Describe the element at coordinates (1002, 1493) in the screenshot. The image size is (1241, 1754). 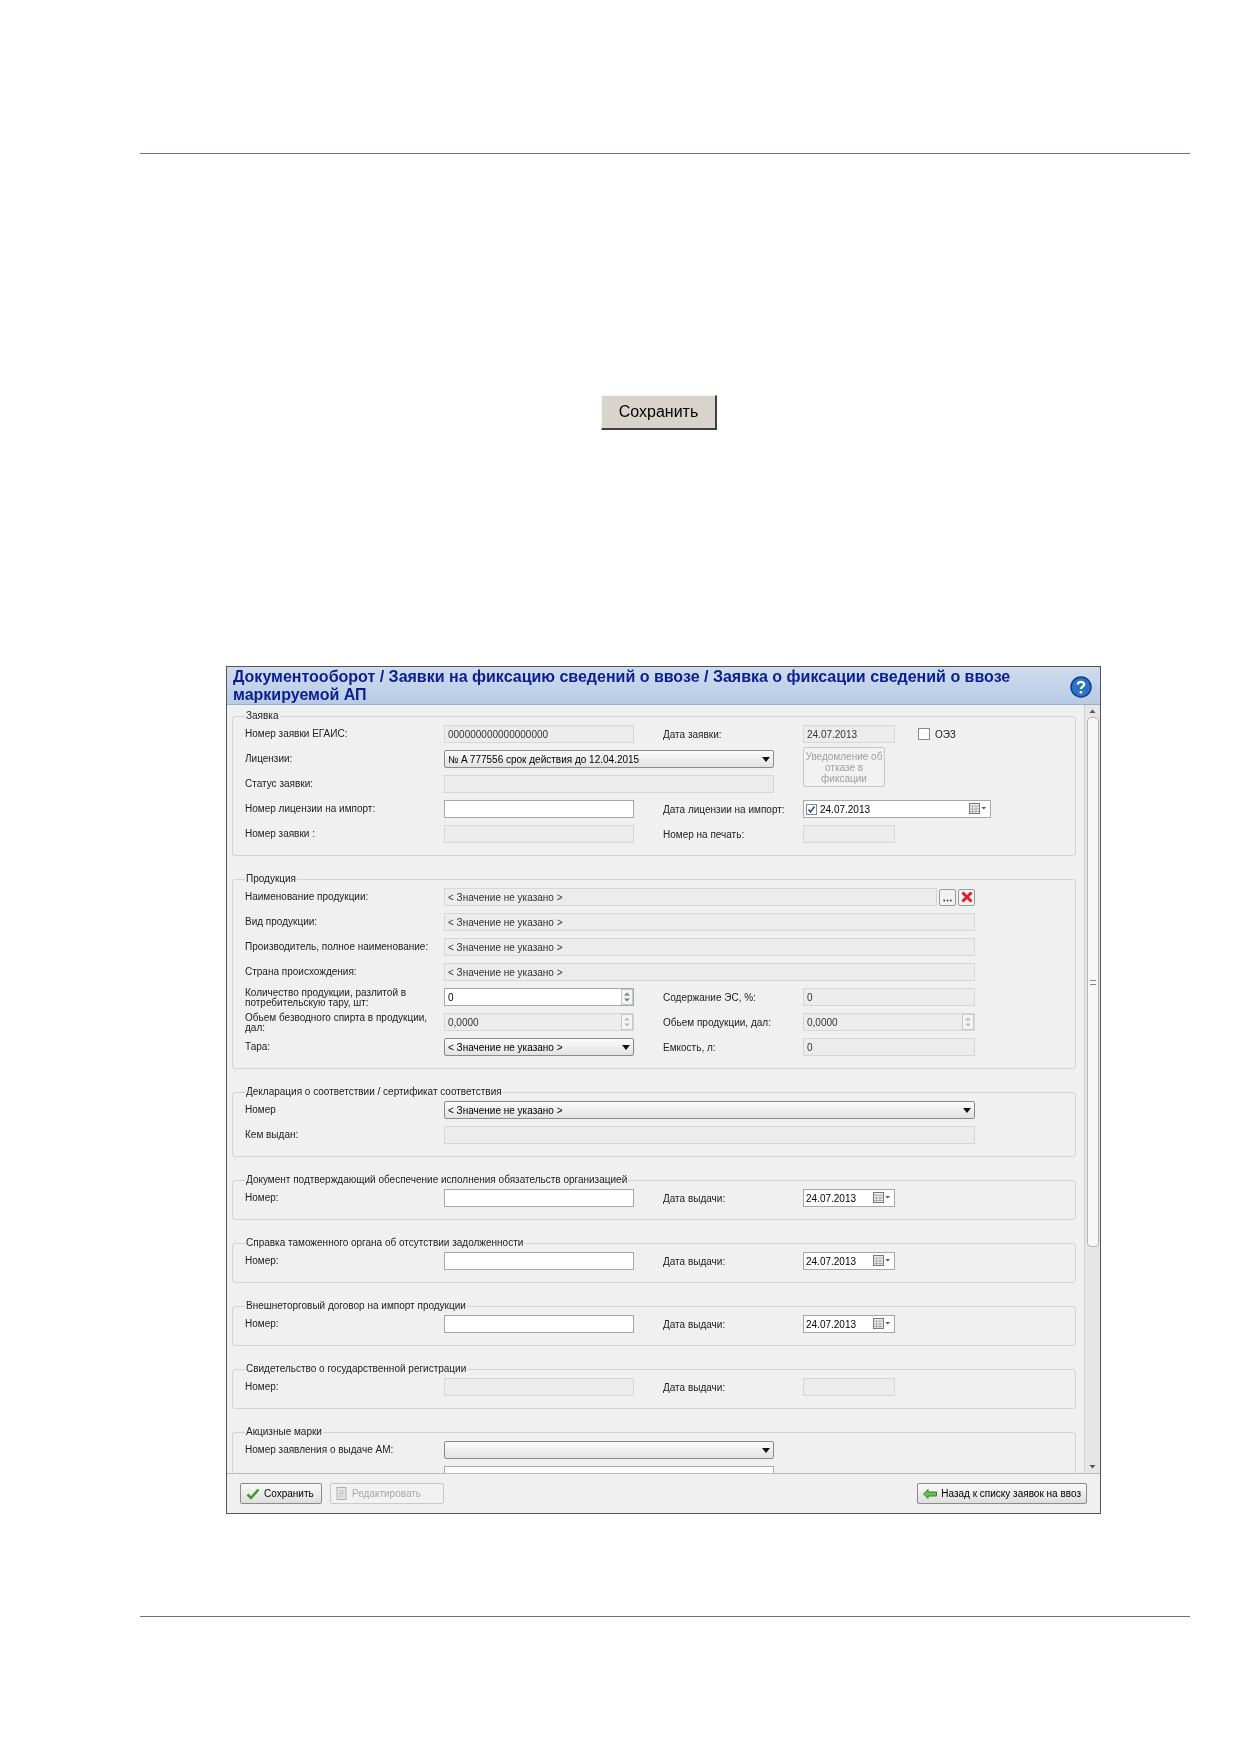
I see `back-button: Назад к списку заявок на ввоз` at that location.